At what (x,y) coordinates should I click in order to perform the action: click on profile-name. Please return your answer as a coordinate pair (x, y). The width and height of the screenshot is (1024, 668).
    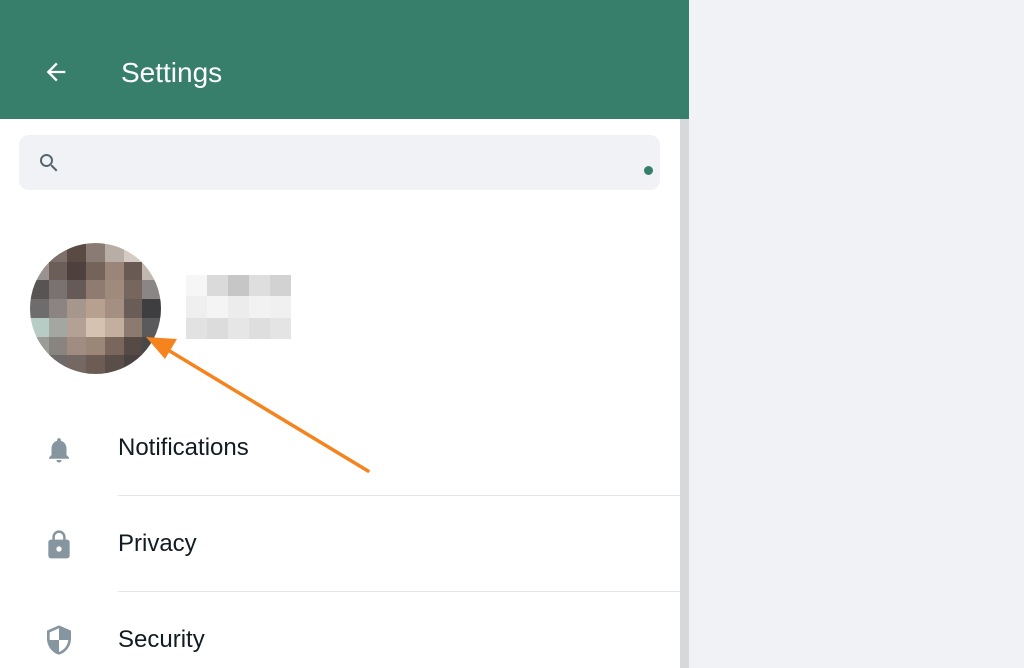
    Looking at the image, I should click on (238, 307).